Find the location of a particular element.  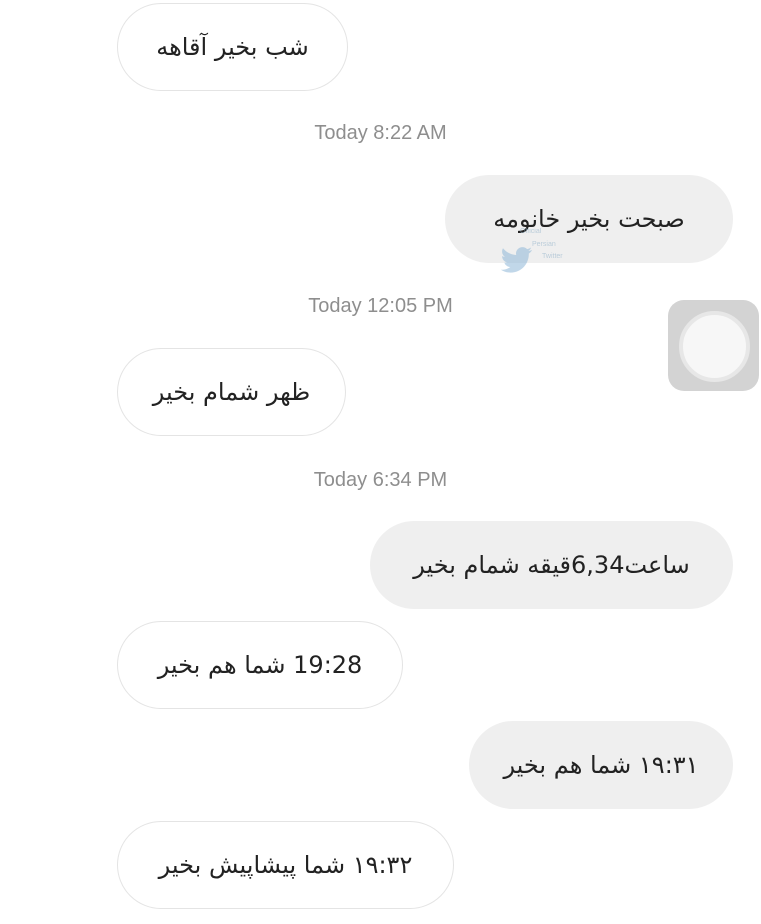

message-text: ساعت6,34قیقه شمام بخیر is located at coordinates (551, 565).